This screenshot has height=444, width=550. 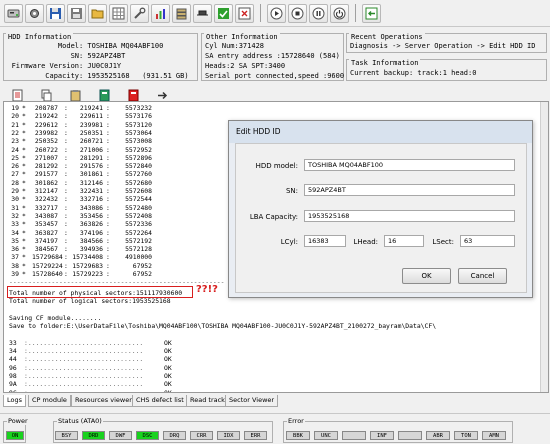 I want to click on lsect-field: 63, so click(x=487, y=241).